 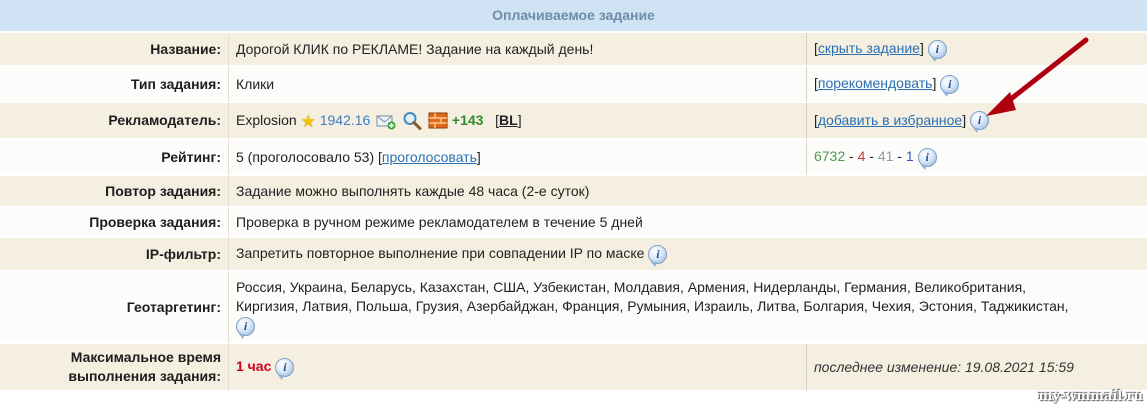 What do you see at coordinates (573, 16) in the screenshot?
I see `table-header: Оплачиваемое задание` at bounding box center [573, 16].